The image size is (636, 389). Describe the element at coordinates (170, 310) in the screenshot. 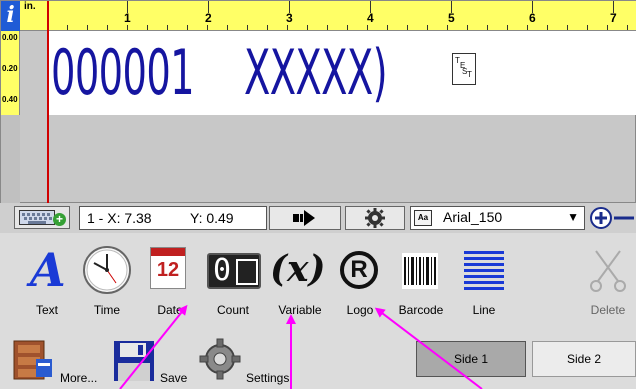

I see `date-tool-label: Date` at that location.